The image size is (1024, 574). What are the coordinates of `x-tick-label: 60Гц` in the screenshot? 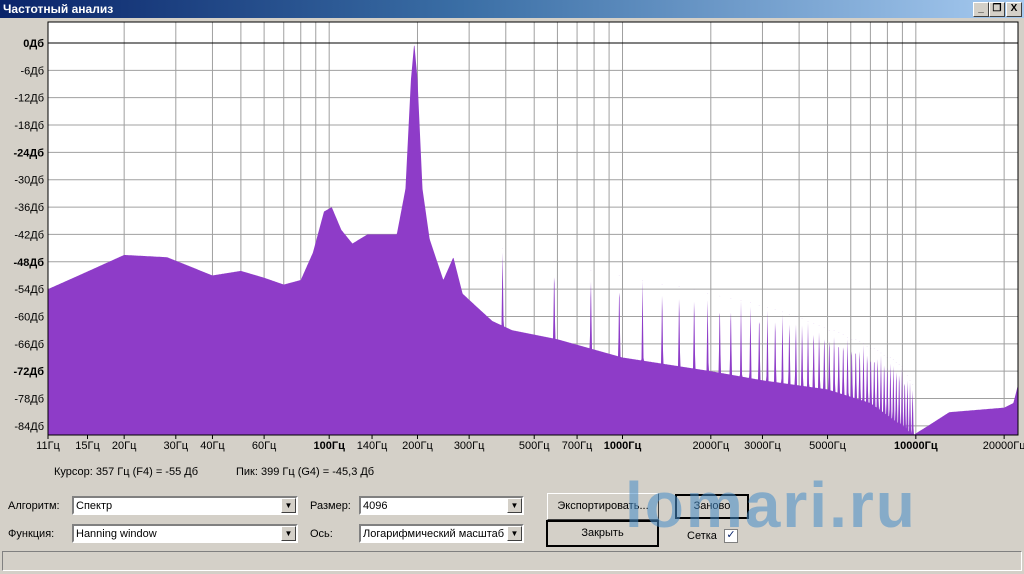 It's located at (264, 446).